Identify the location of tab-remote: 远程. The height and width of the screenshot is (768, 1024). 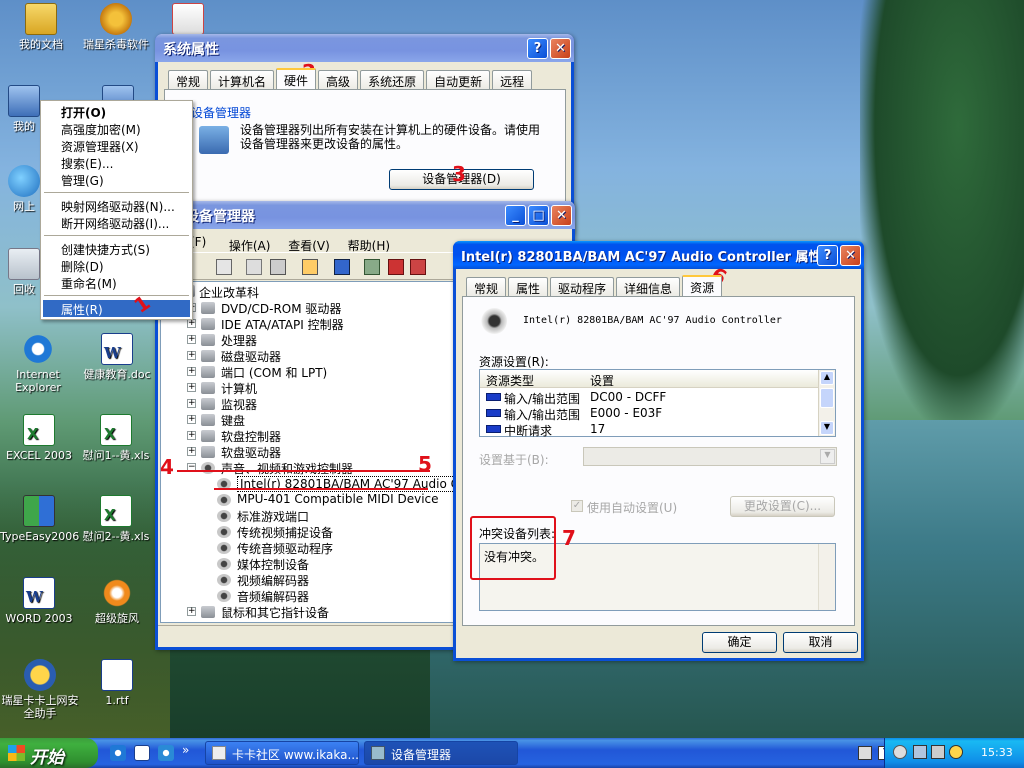
(512, 79).